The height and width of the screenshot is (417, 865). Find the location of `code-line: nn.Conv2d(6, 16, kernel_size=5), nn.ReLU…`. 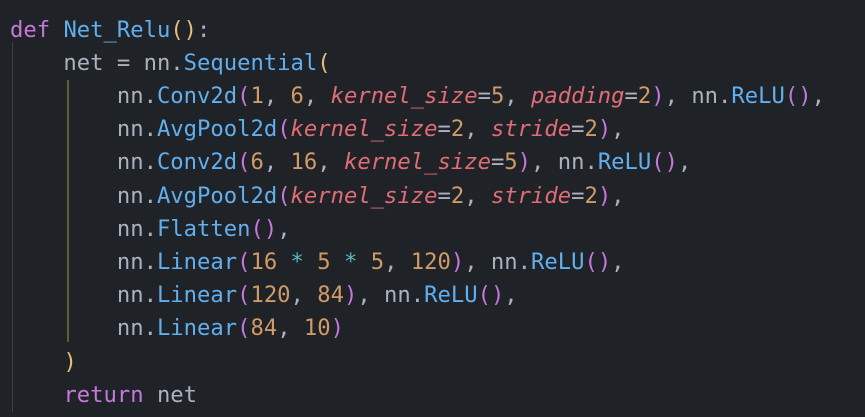

code-line: nn.Conv2d(6, 16, kernel_size=5), nn.ReLU… is located at coordinates (350, 162).